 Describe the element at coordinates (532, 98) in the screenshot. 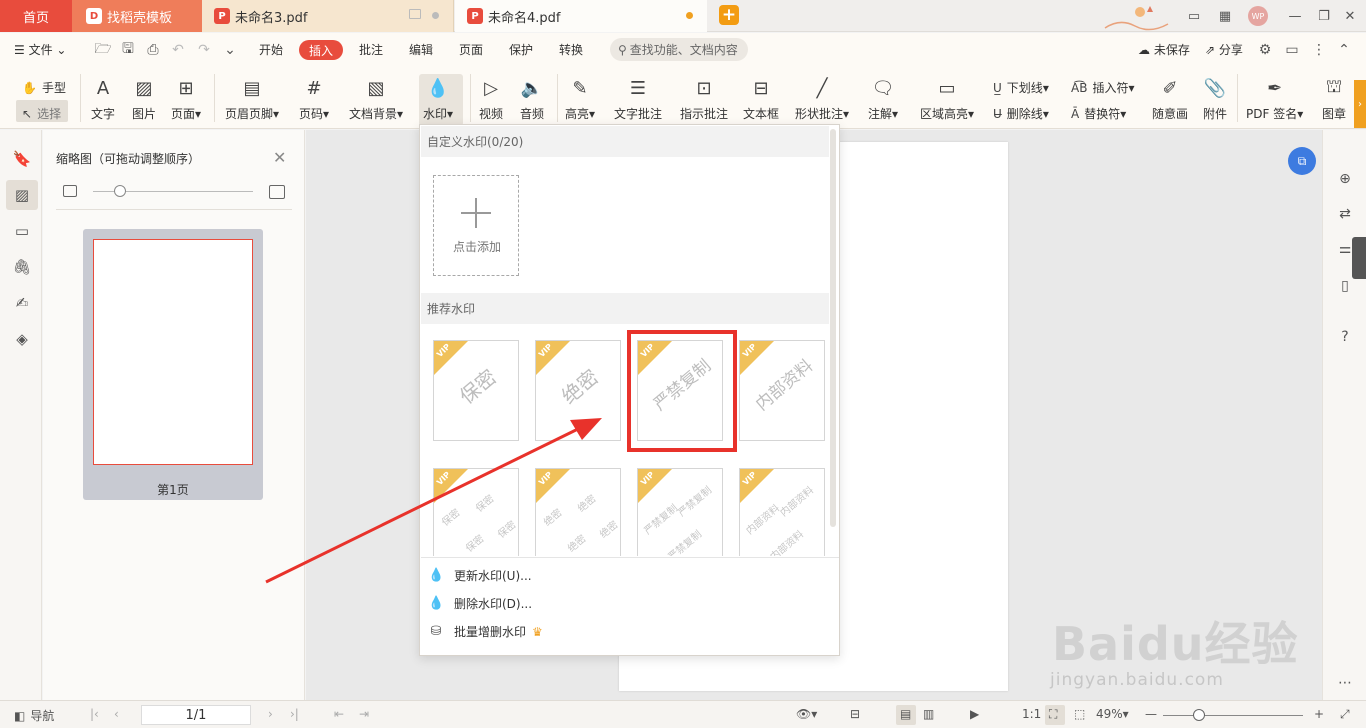

I see `audio-tool: 🔈 音频` at that location.